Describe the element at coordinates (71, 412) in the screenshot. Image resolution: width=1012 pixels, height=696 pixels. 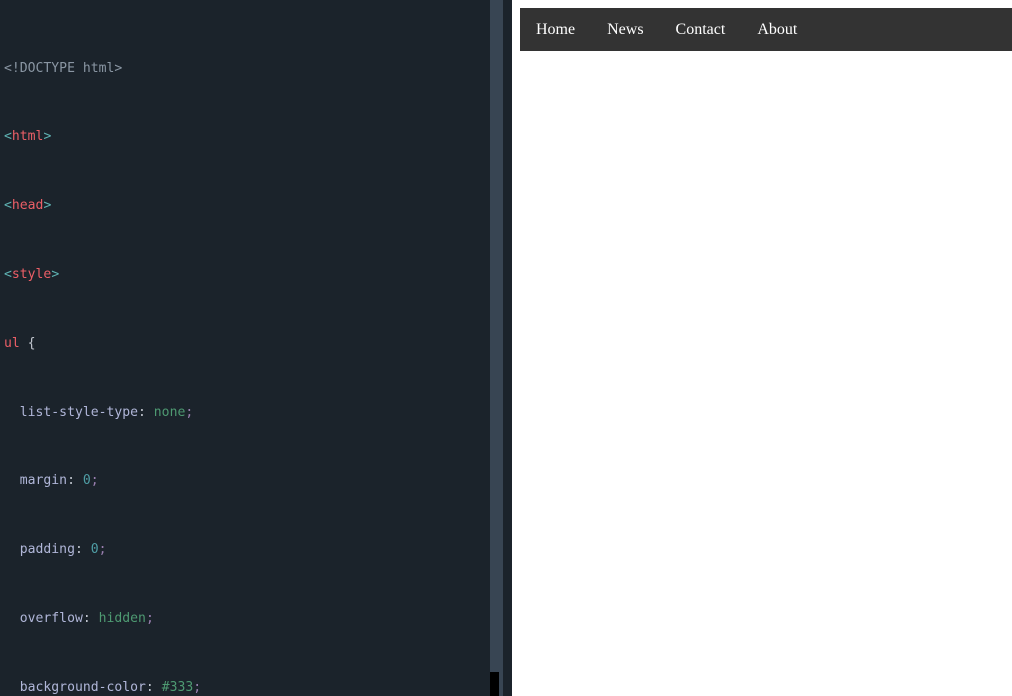
I see `code-token-property: list-style-type` at that location.